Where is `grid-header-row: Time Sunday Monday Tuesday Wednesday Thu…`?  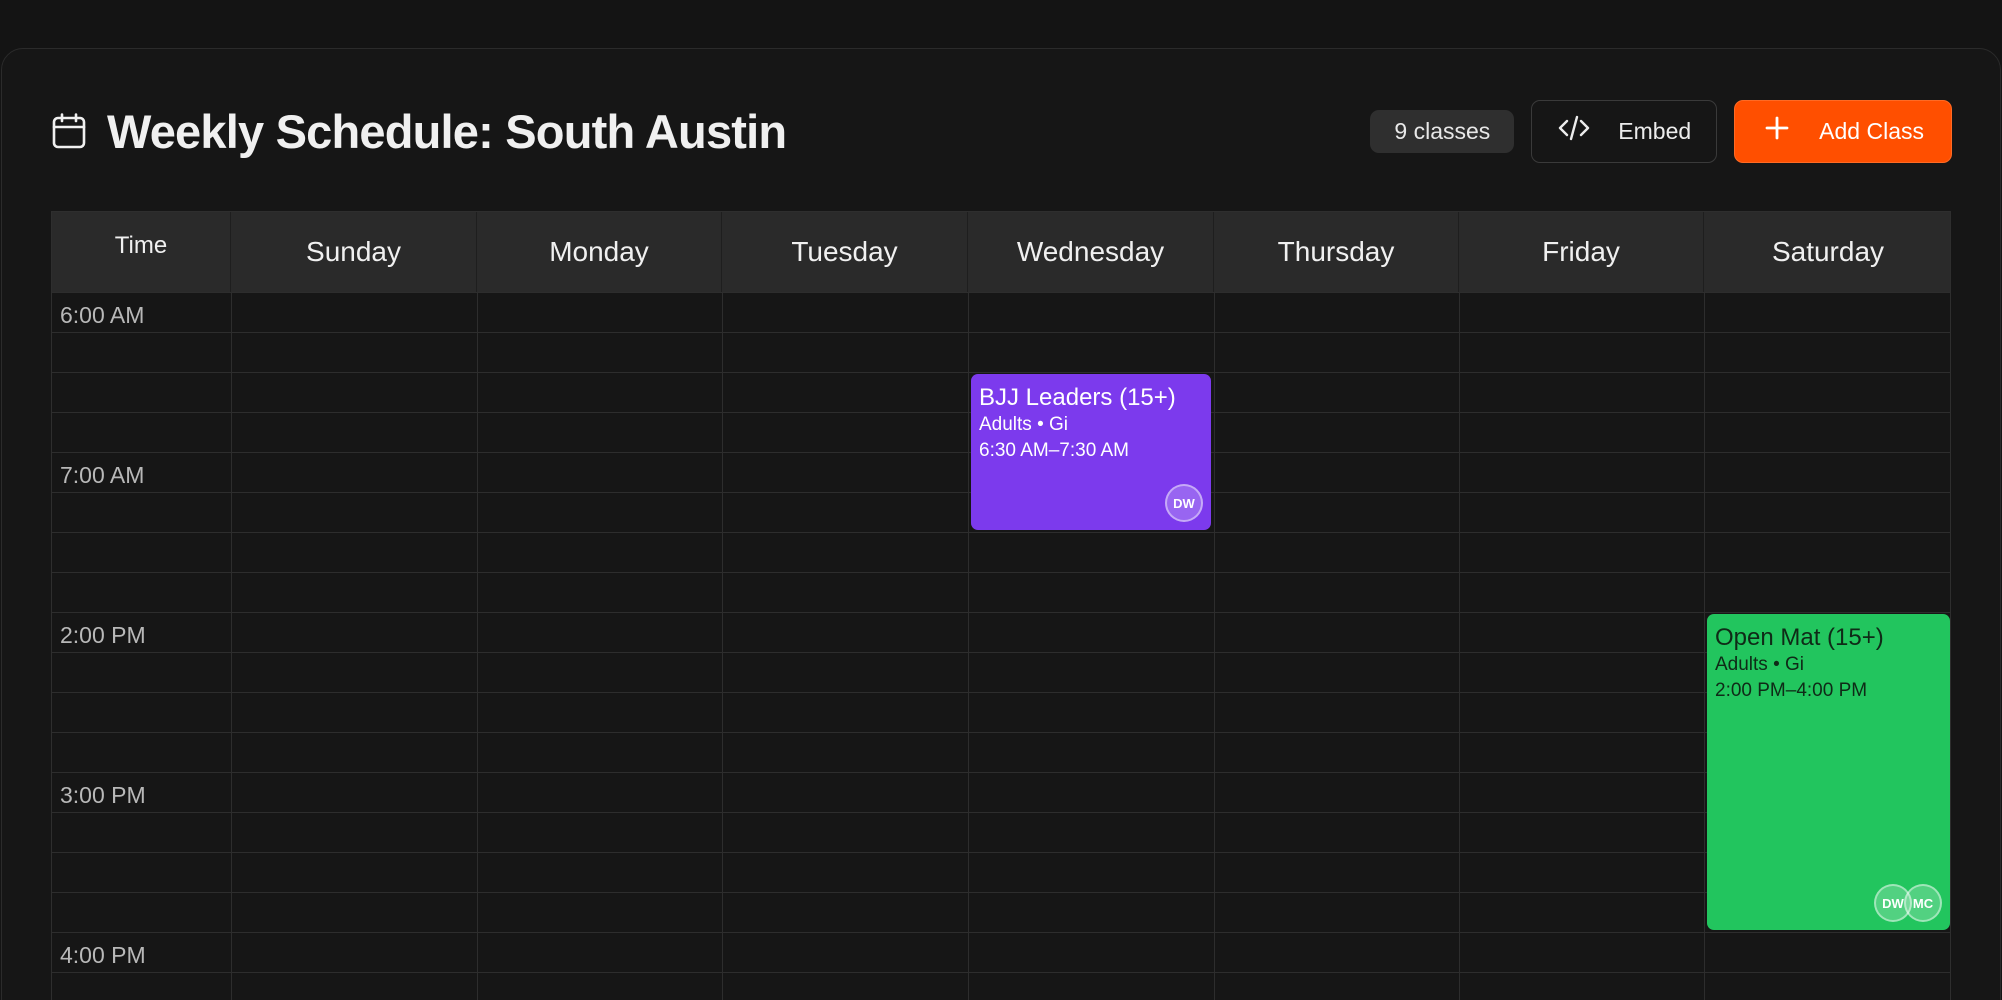 grid-header-row: Time Sunday Monday Tuesday Wednesday Thu… is located at coordinates (1001, 252).